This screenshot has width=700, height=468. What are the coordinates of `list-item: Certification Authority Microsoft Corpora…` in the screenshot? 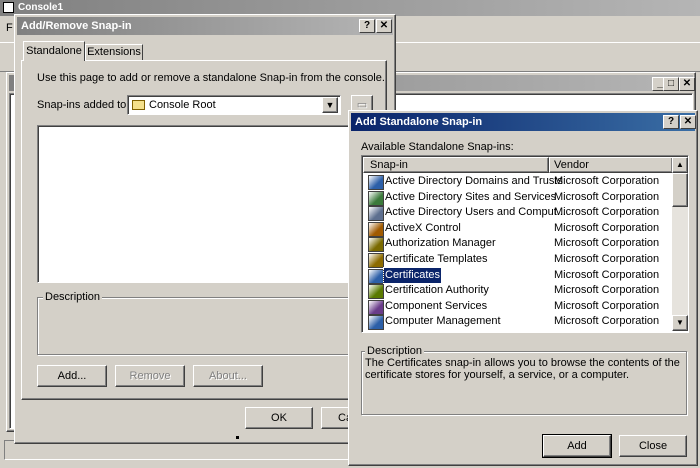 It's located at (517, 291).